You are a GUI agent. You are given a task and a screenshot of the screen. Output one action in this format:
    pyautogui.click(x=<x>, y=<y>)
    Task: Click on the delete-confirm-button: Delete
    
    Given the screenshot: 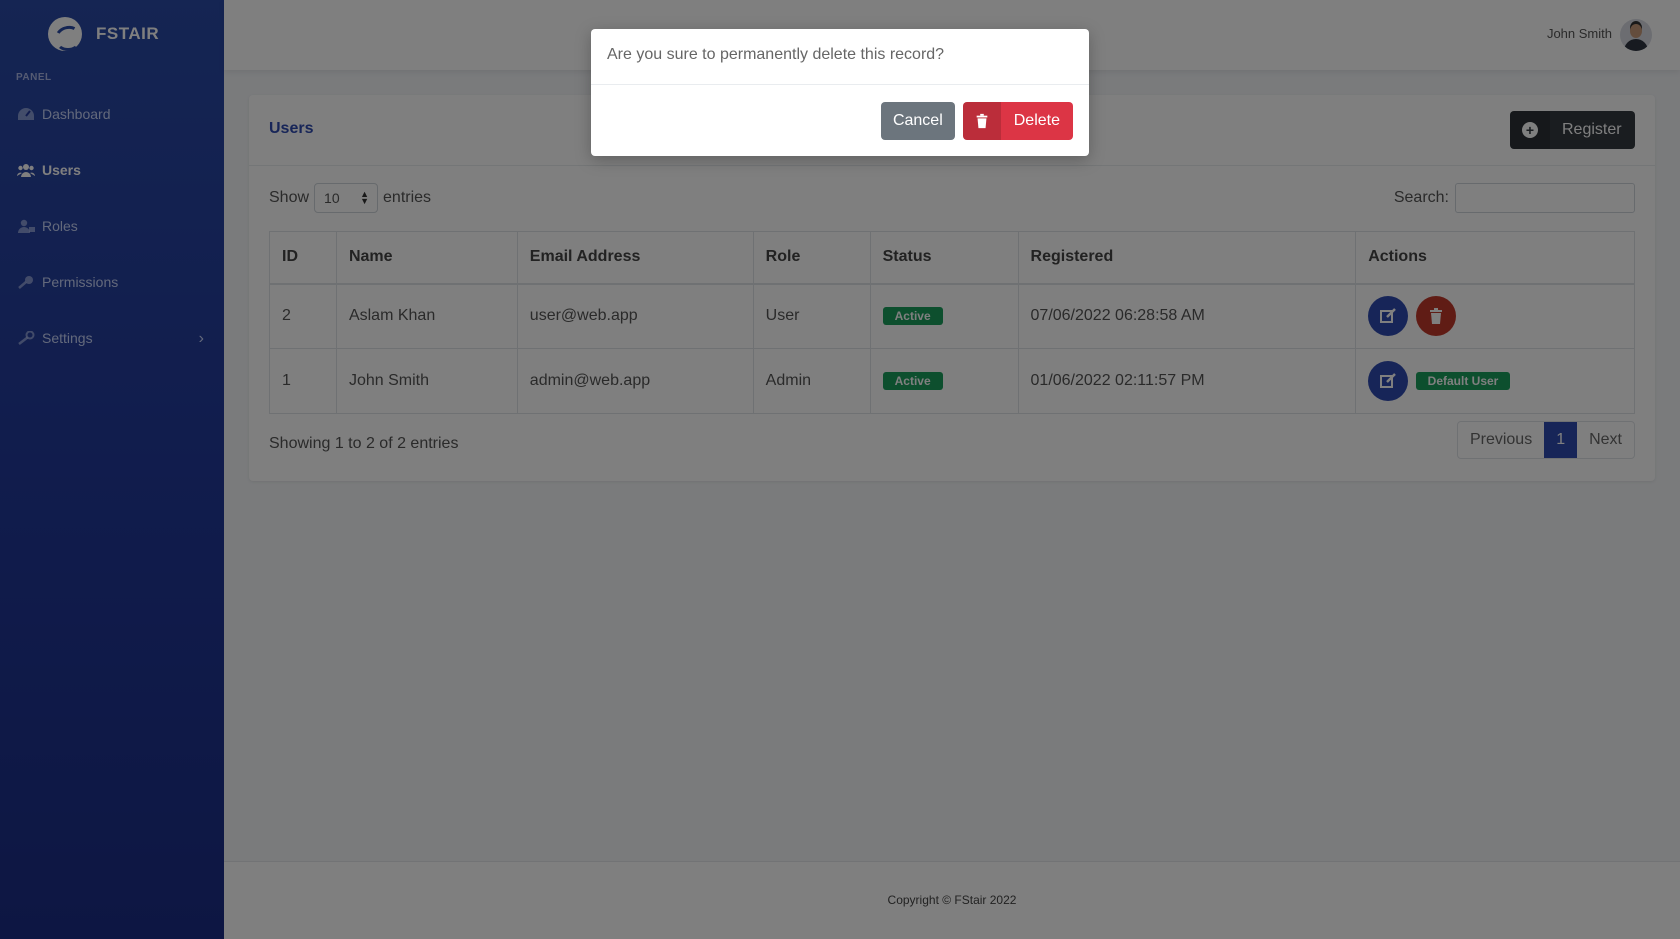 What is the action you would take?
    pyautogui.click(x=1017, y=121)
    